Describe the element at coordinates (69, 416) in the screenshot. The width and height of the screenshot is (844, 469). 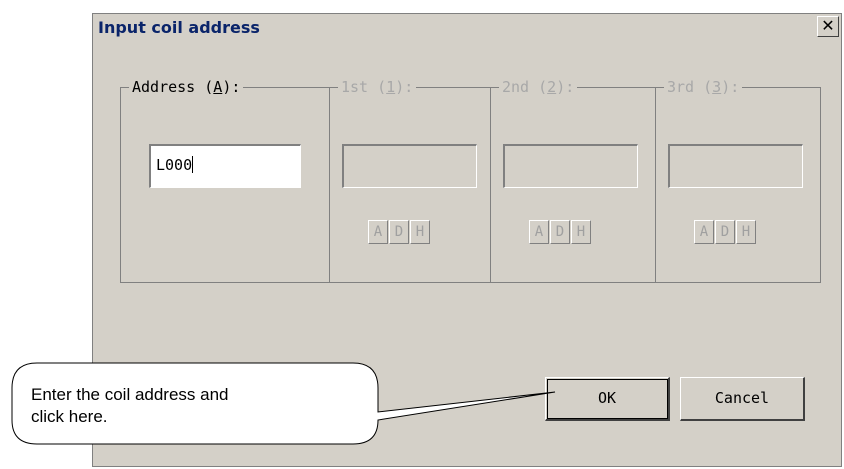
I see `callout-line-2: click here.` at that location.